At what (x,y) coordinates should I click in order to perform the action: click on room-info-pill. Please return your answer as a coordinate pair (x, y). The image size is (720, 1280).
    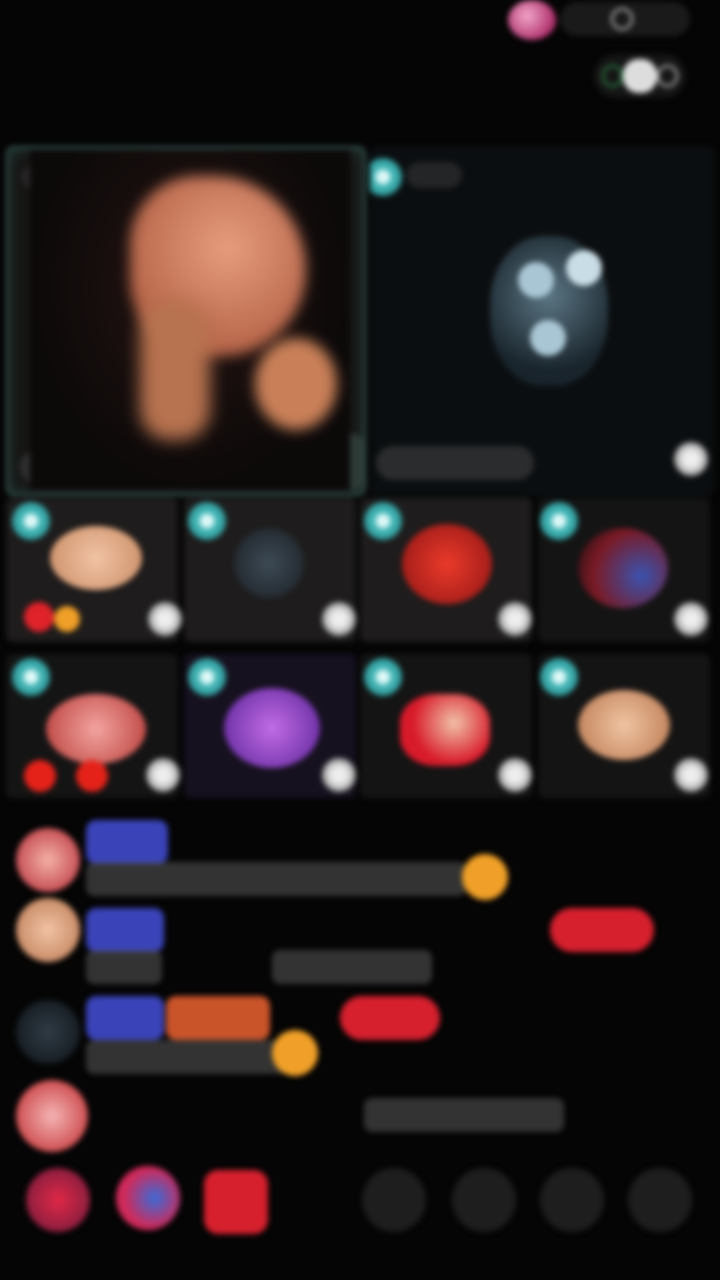
    Looking at the image, I should click on (625, 19).